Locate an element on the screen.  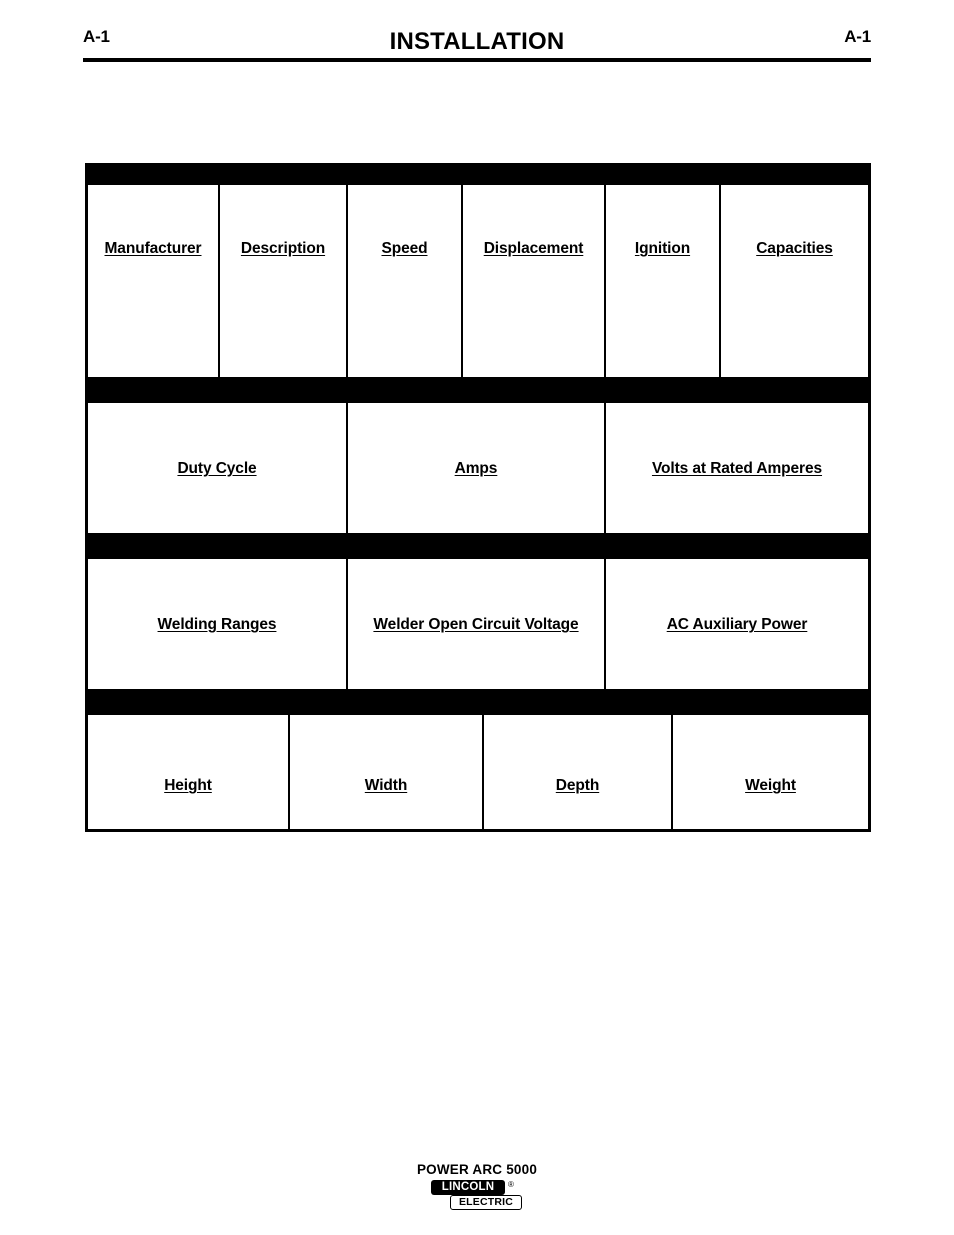
cell-label-volts-at-rated-amperes: Volts at Rated Amperes is located at coordinates (737, 468).